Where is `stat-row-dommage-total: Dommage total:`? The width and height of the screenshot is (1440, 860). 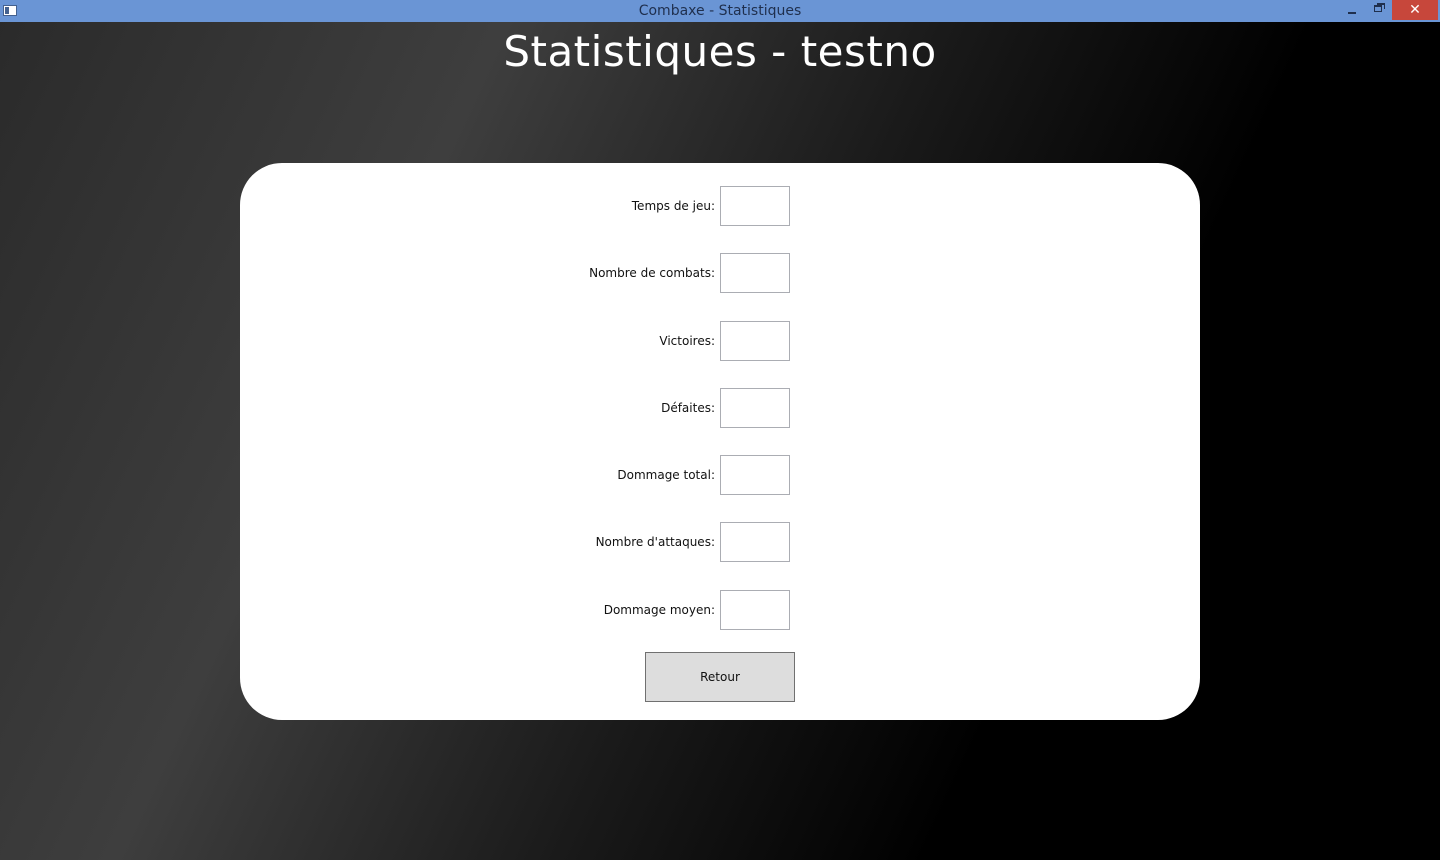 stat-row-dommage-total: Dommage total: is located at coordinates (720, 475).